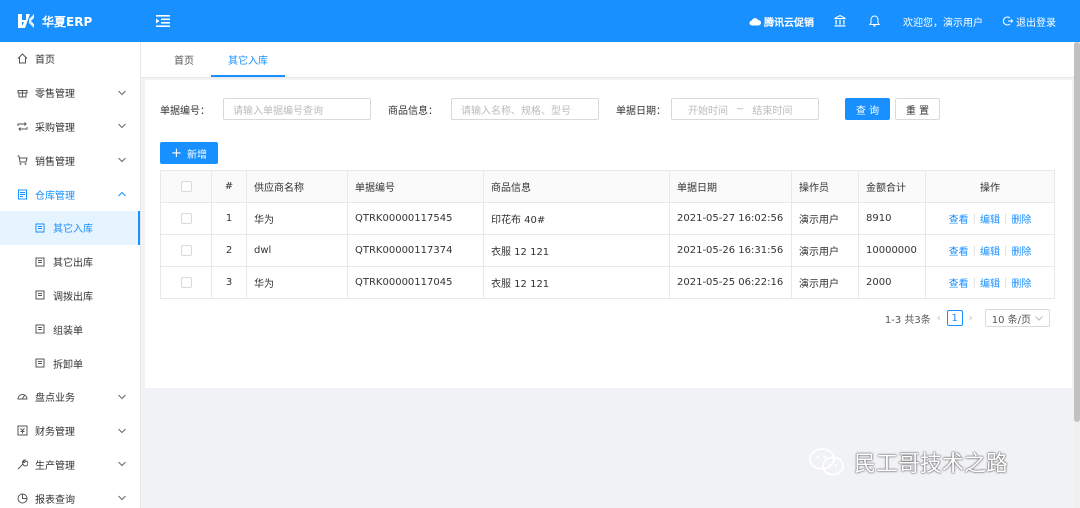 This screenshot has height=508, width=1080. Describe the element at coordinates (971, 318) in the screenshot. I see `next-page-icon: ›` at that location.